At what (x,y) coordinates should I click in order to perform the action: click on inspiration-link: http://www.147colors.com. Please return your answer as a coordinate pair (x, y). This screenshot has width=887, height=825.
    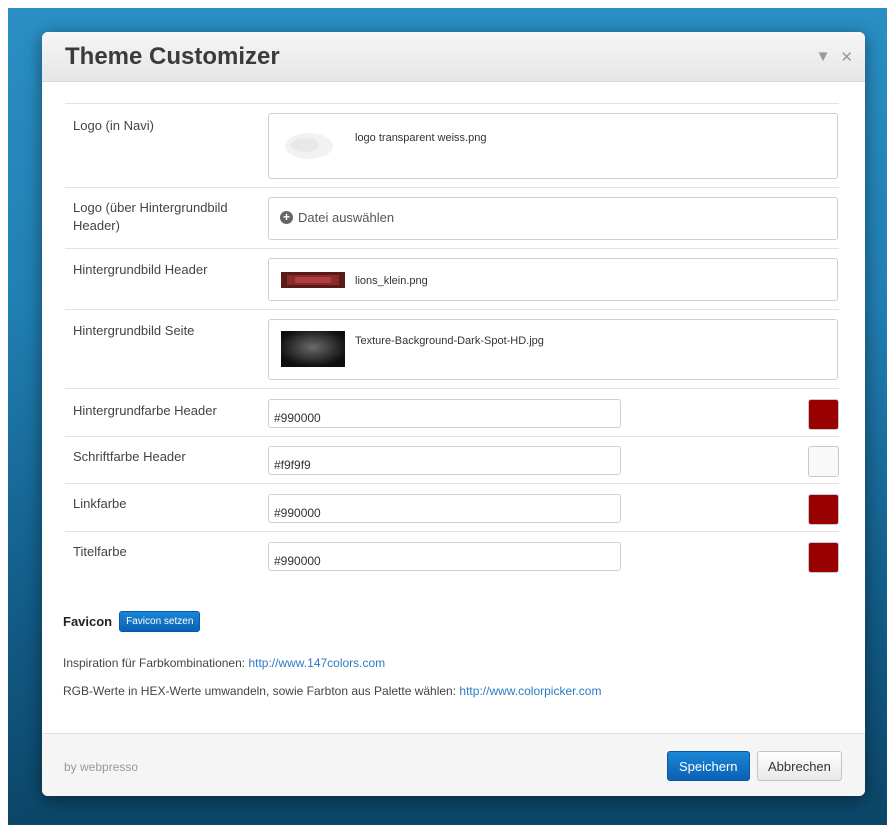
    Looking at the image, I should click on (316, 663).